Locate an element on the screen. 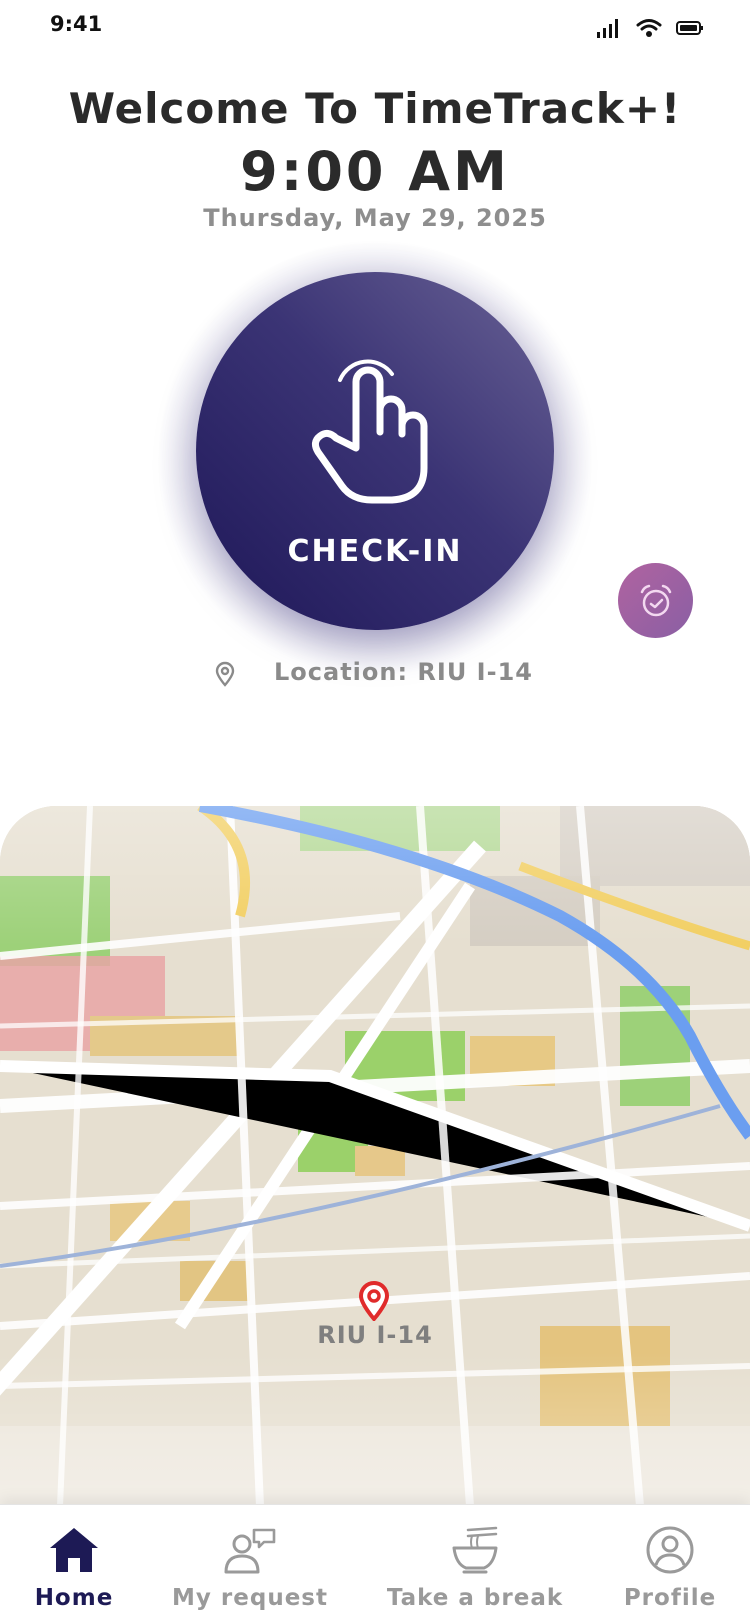  request-icon is located at coordinates (250, 1550).